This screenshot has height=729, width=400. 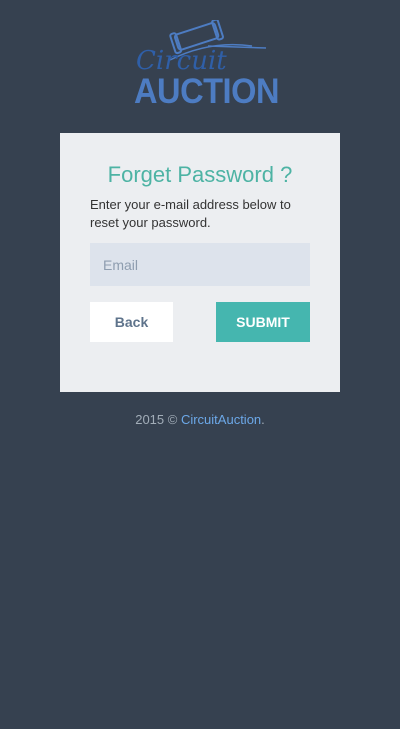 What do you see at coordinates (158, 419) in the screenshot?
I see `footer-copyright: 2015 ©` at bounding box center [158, 419].